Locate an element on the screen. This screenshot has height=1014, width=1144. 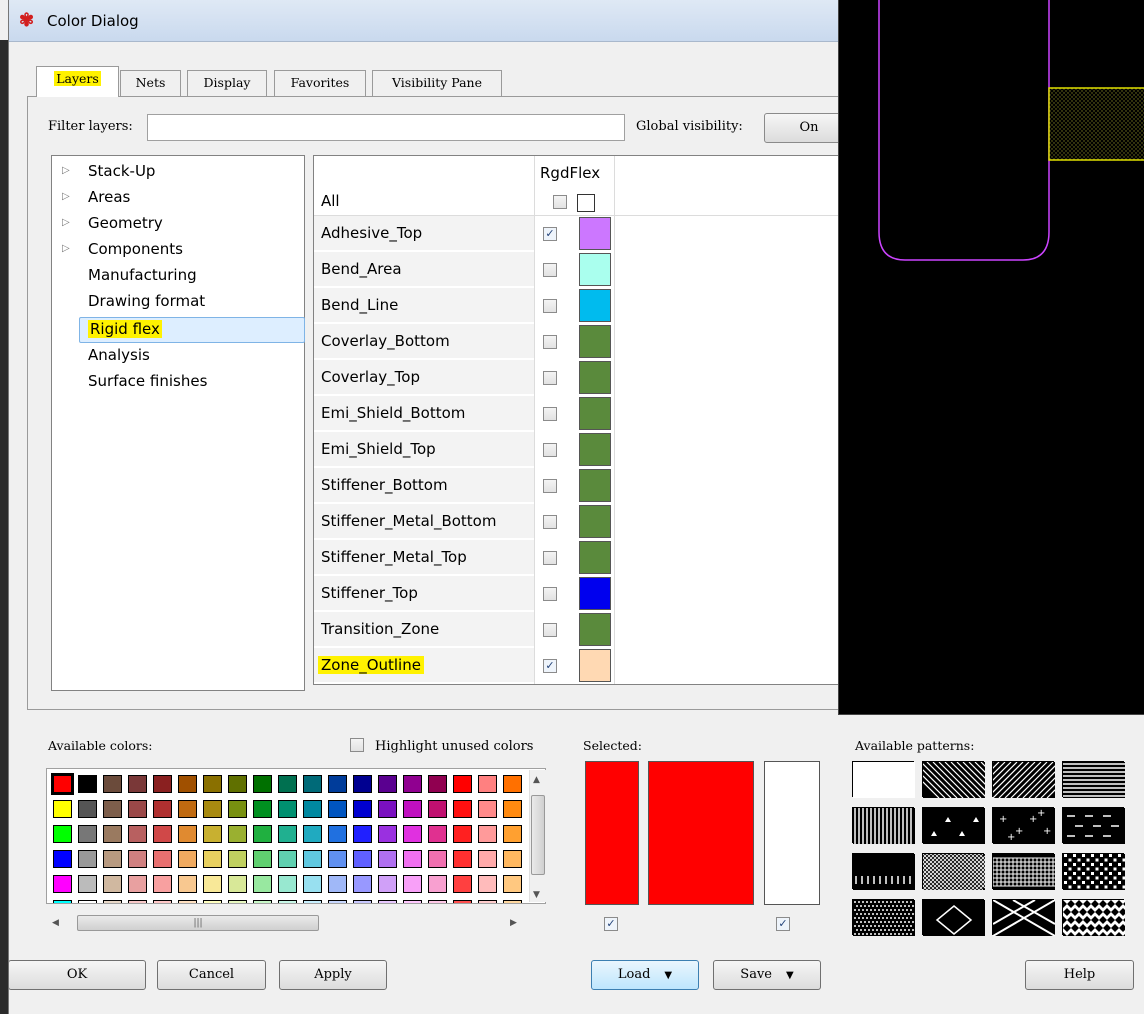
pattern-plus-dots: + + + + + + is located at coordinates (1023, 825).